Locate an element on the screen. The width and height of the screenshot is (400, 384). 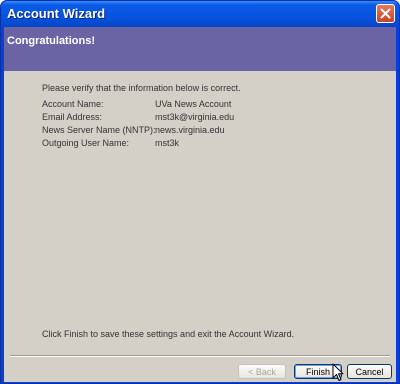
info-label: News Server Name (NNTP): is located at coordinates (99, 130).